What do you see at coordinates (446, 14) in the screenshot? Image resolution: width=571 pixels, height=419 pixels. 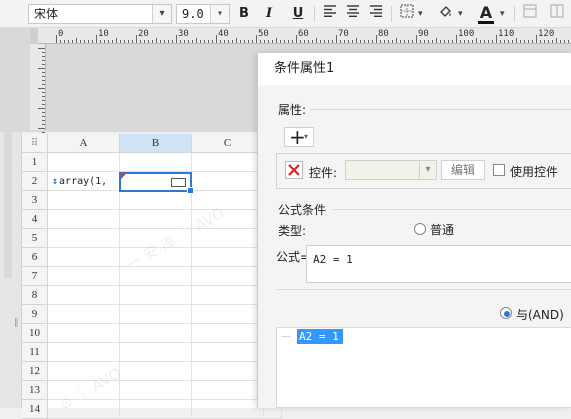 I see `fill-color-icon` at bounding box center [446, 14].